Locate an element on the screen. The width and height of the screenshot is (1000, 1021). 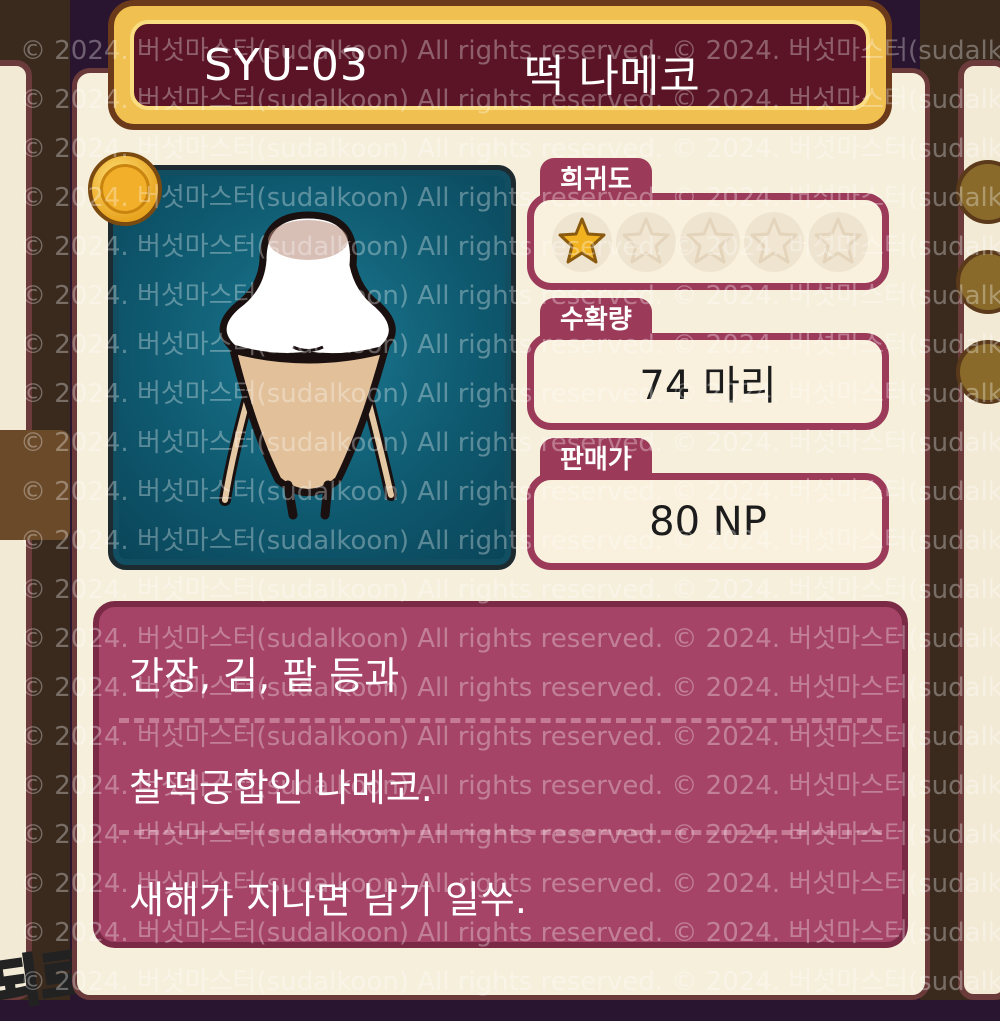
description-line: 새해가 지나면 남기 일쑤. is located at coordinates (328, 900).